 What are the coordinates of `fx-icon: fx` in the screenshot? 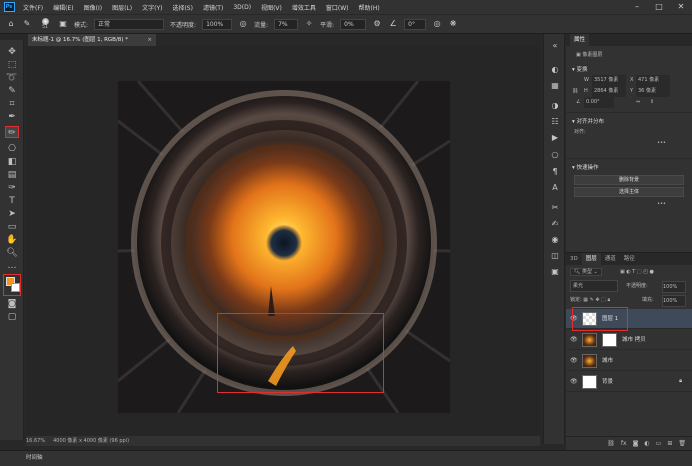 It's located at (624, 443).